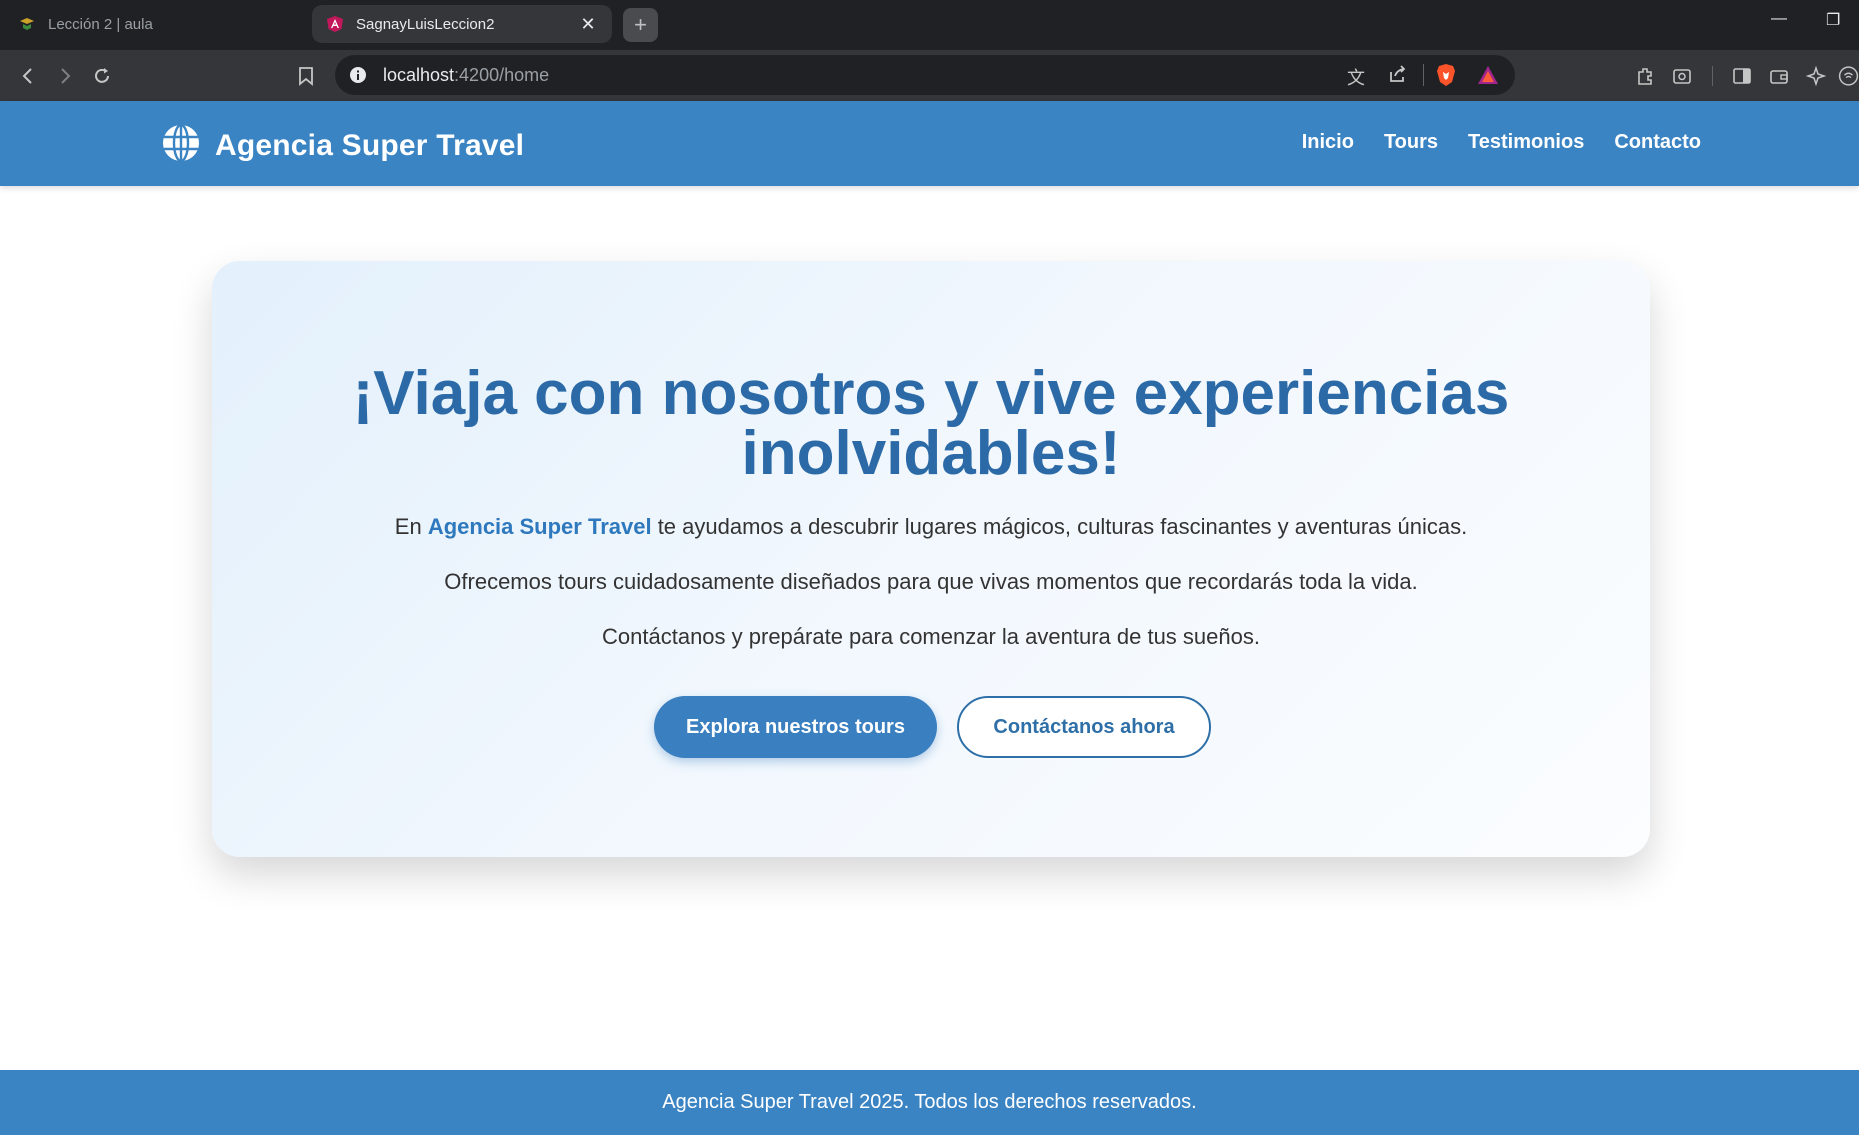  Describe the element at coordinates (1779, 76) in the screenshot. I see `wallet-icon` at that location.